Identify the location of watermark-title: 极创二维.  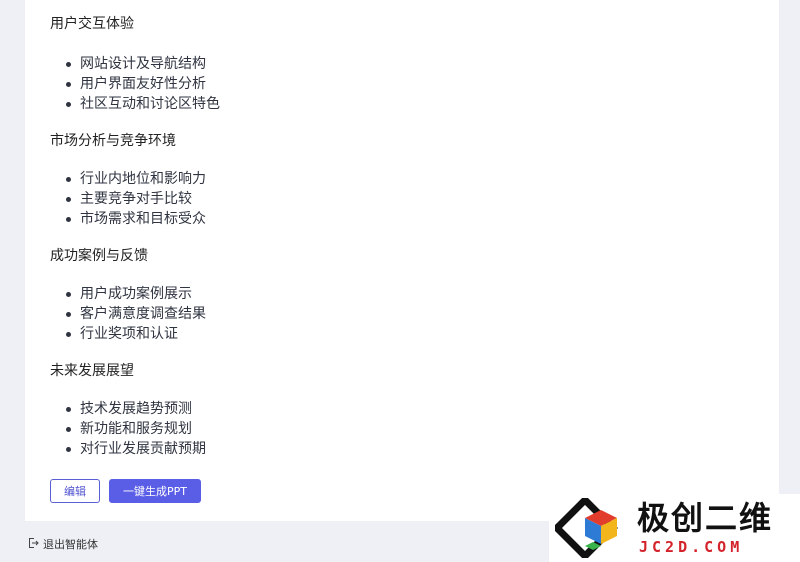
(705, 518).